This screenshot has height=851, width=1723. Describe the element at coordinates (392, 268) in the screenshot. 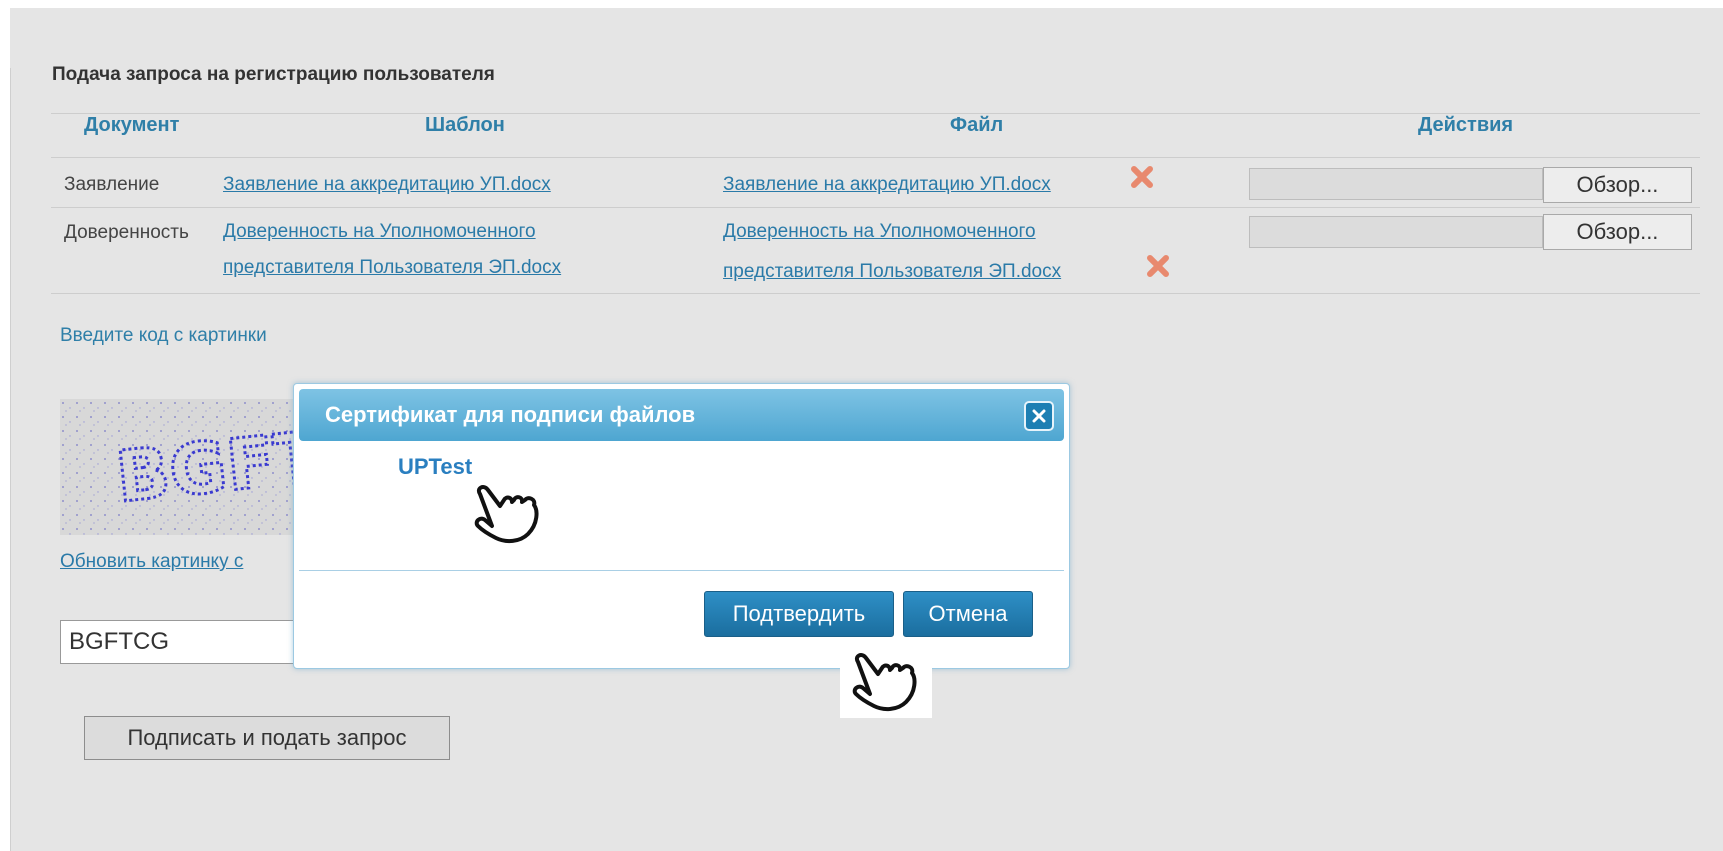

I see `template-link-power-of-attorney-line2: представителя Пользователя ЭП.docx` at that location.